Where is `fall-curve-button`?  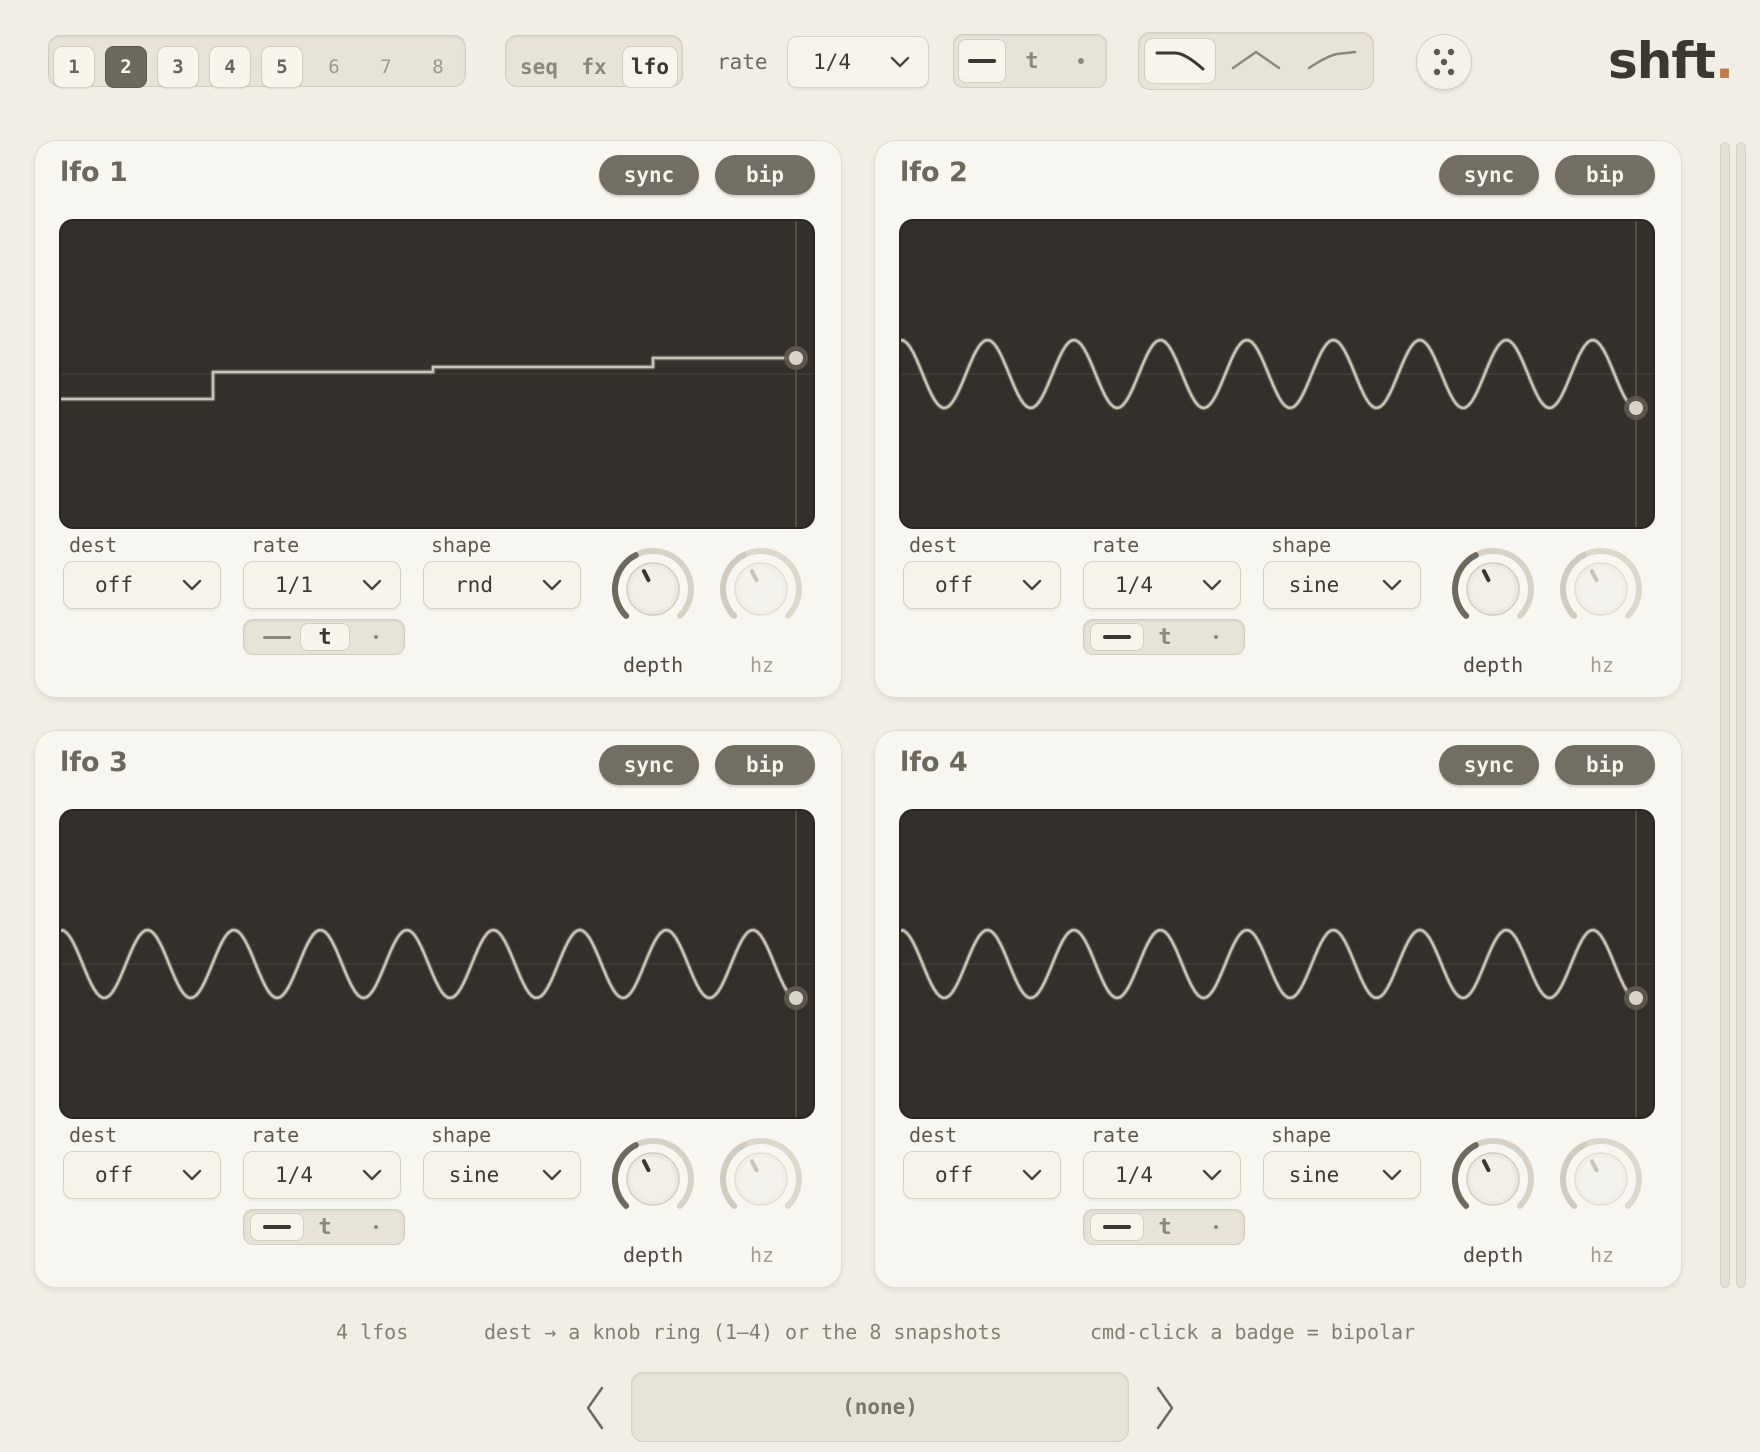
fall-curve-button is located at coordinates (1180, 61).